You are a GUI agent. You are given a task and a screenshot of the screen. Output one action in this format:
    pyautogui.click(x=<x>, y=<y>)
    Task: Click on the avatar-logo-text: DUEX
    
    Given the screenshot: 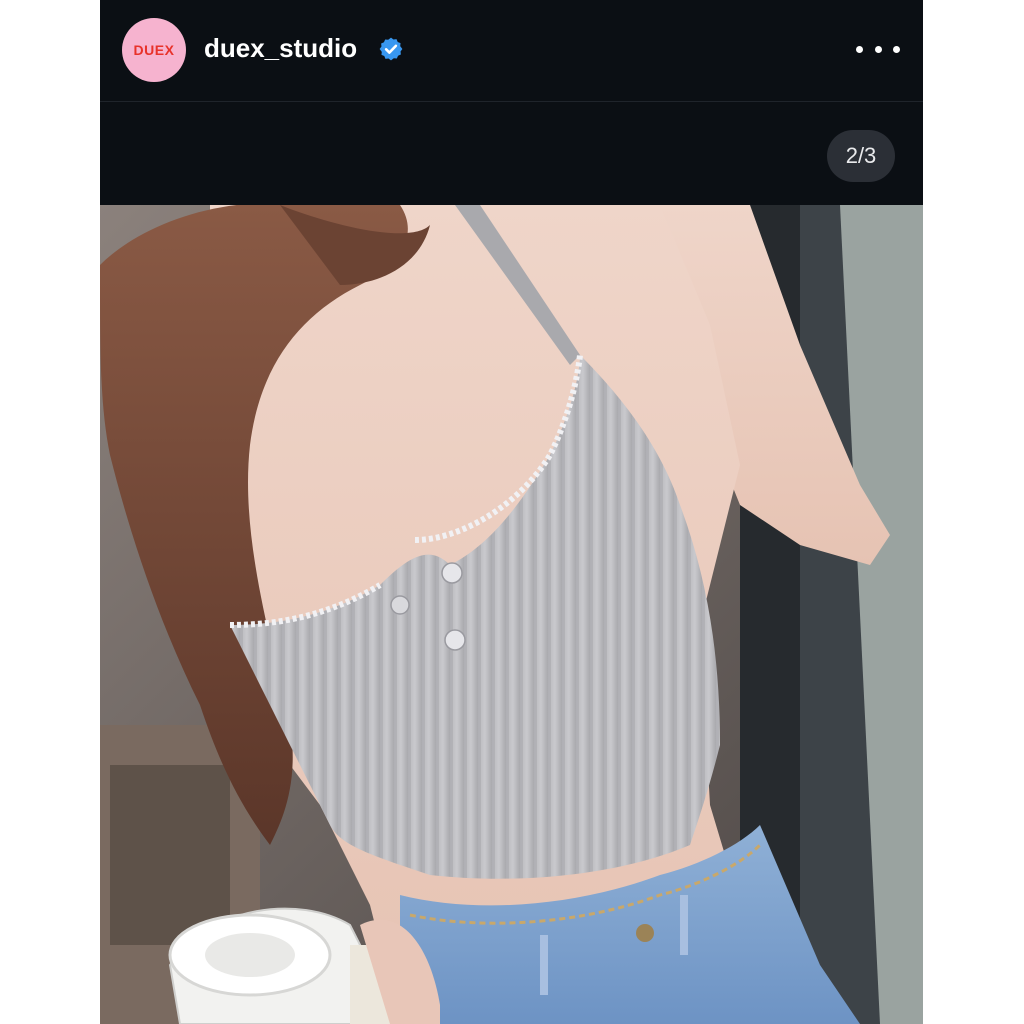 What is the action you would take?
    pyautogui.click(x=154, y=50)
    